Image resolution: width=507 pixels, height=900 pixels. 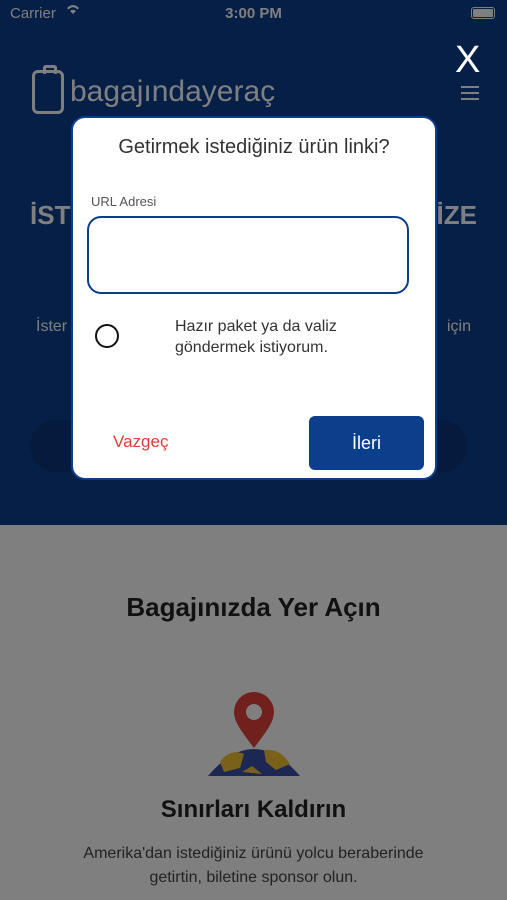 I want to click on cancel-button: Vazgeç, so click(x=140, y=442).